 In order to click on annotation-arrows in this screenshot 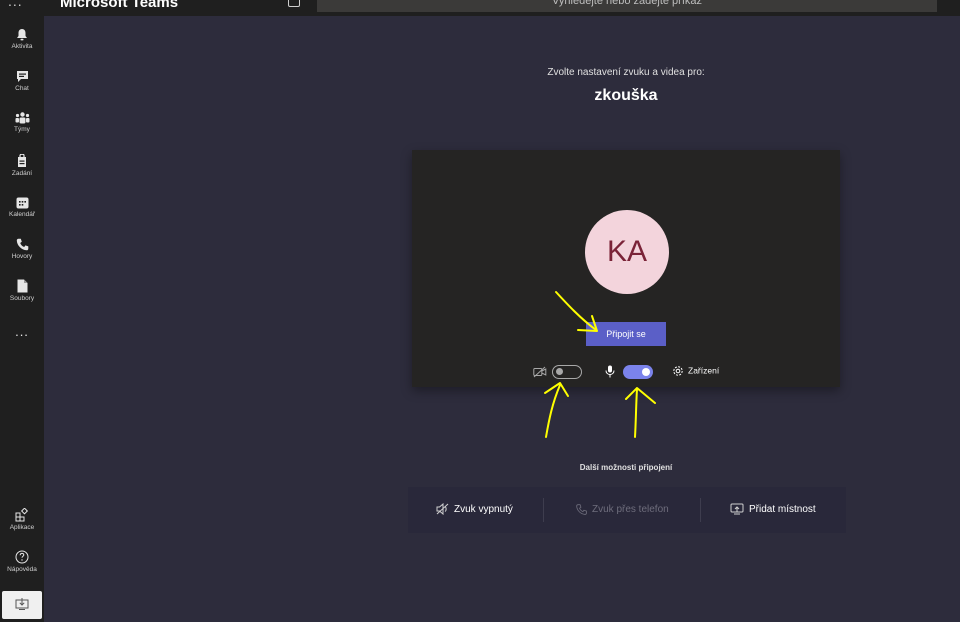, I will do `click(600, 364)`.